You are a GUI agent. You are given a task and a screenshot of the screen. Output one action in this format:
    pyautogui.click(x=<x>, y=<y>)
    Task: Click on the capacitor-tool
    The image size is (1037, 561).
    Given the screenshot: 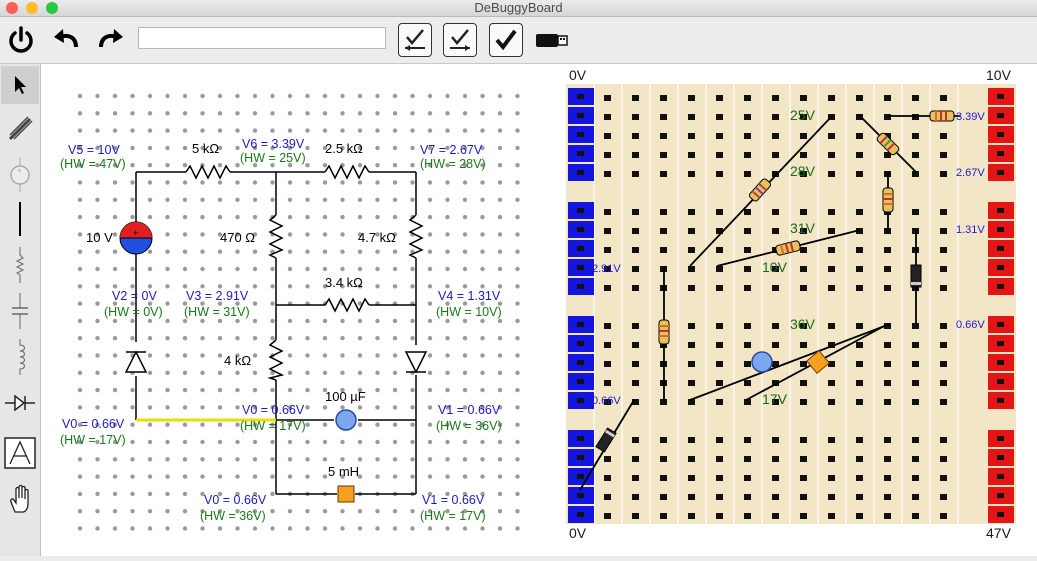 What is the action you would take?
    pyautogui.click(x=20, y=311)
    